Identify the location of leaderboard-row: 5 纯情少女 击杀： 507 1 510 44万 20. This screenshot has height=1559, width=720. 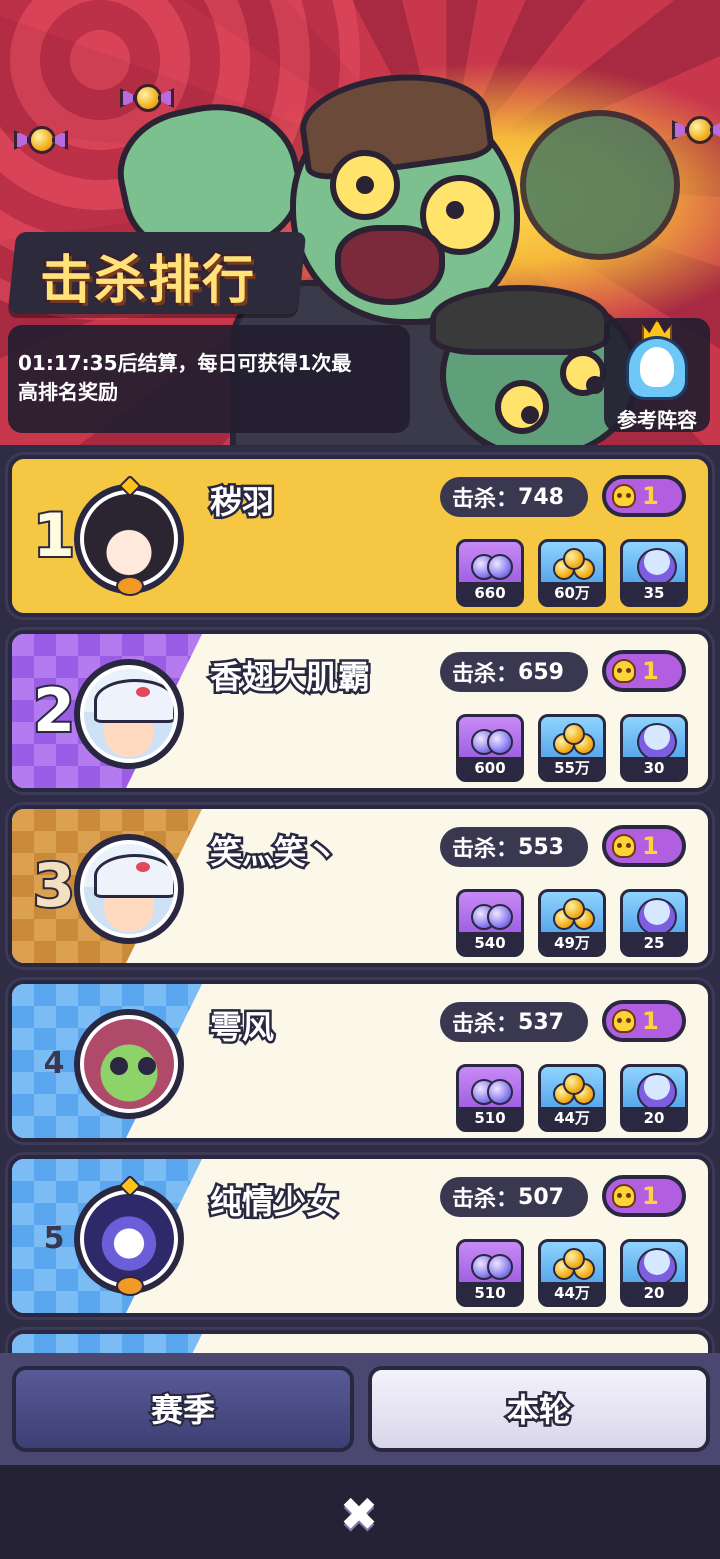
(360, 1236).